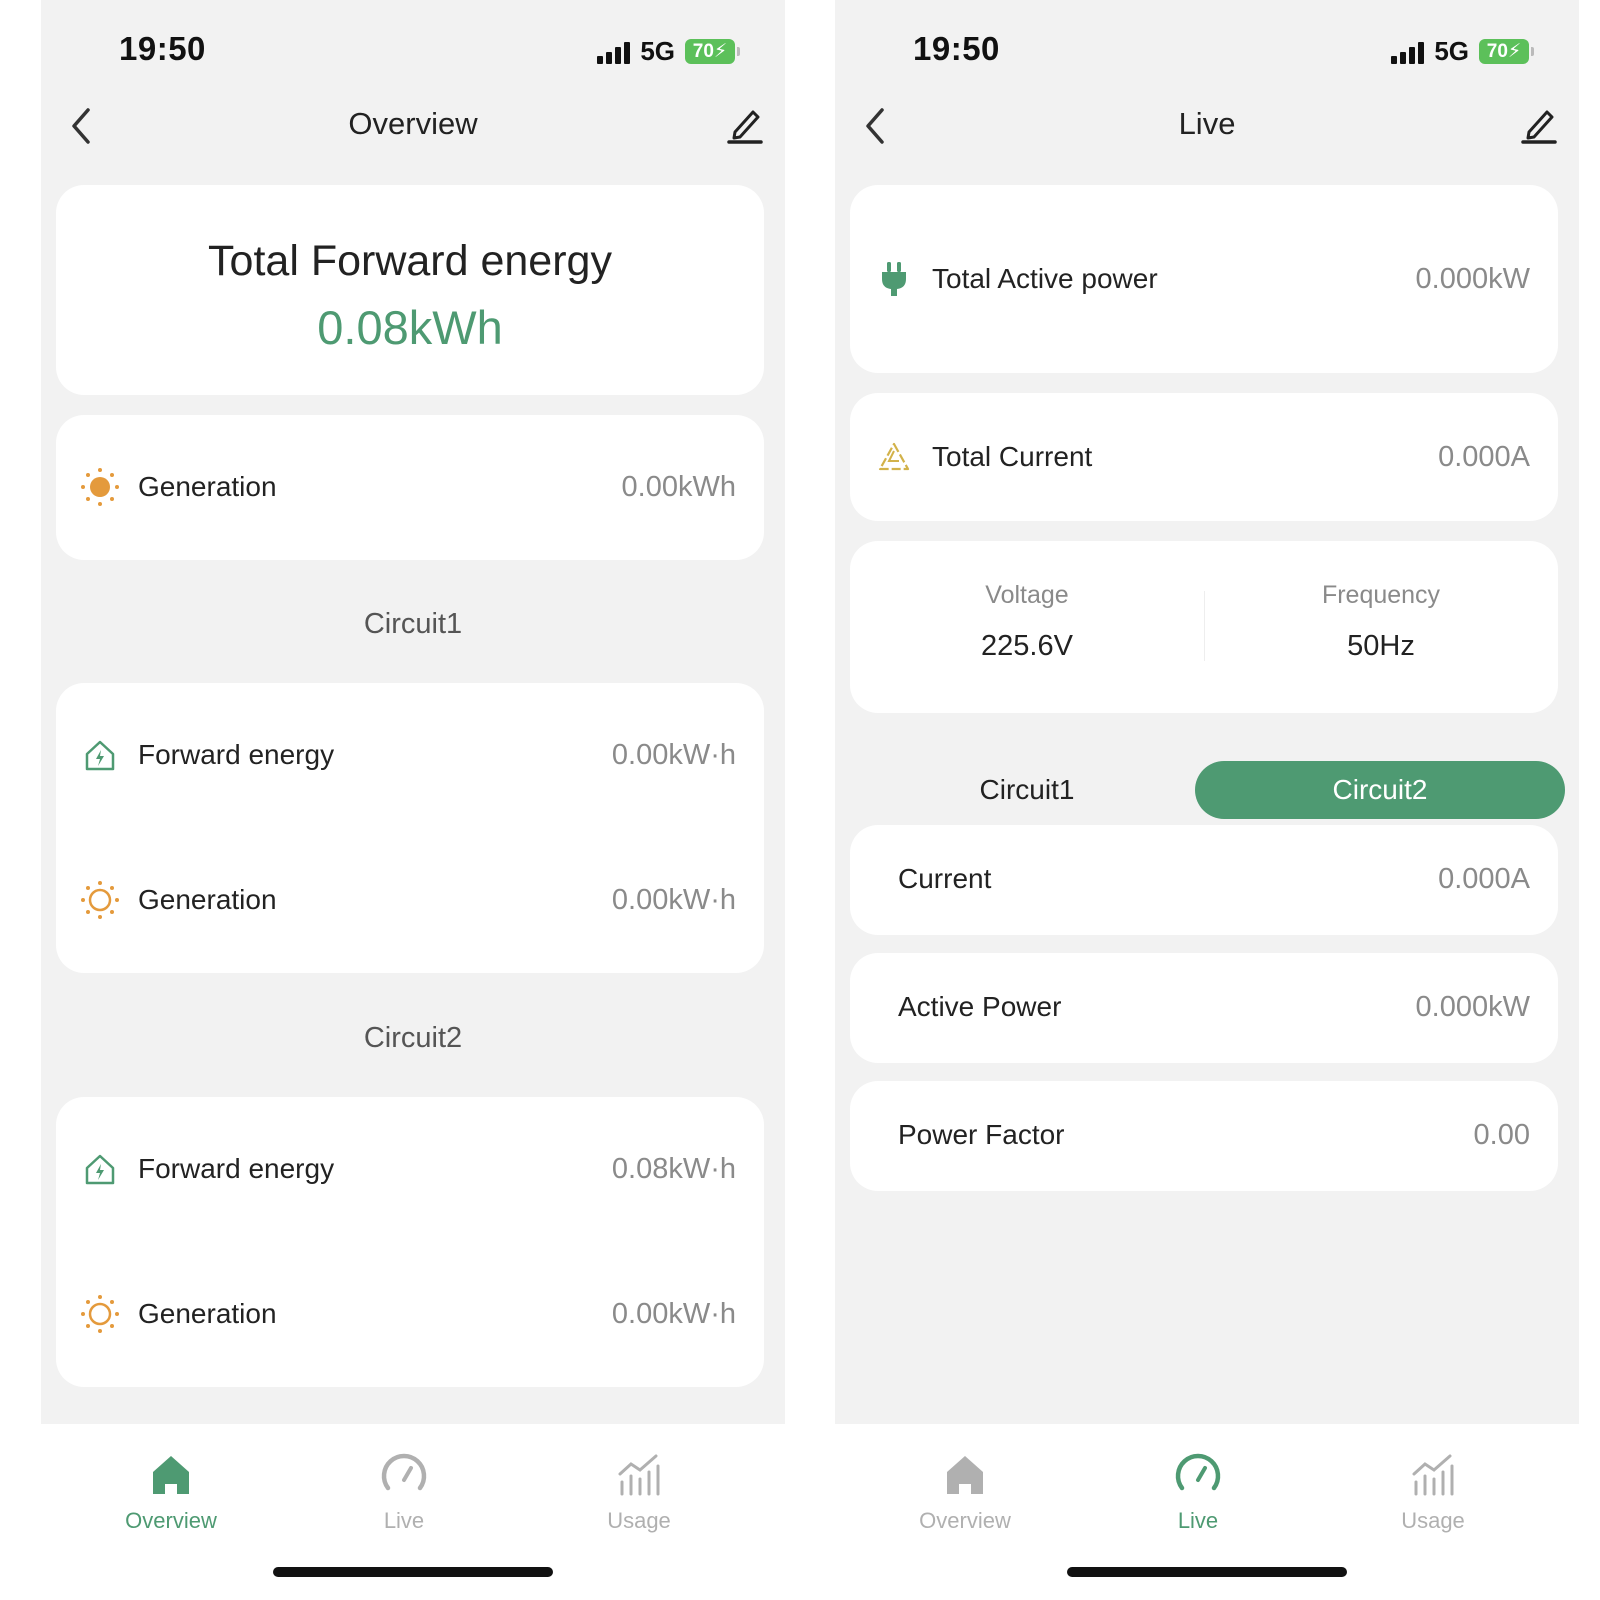  What do you see at coordinates (1381, 622) in the screenshot?
I see `frequency-cell: Frequency 50Hz` at bounding box center [1381, 622].